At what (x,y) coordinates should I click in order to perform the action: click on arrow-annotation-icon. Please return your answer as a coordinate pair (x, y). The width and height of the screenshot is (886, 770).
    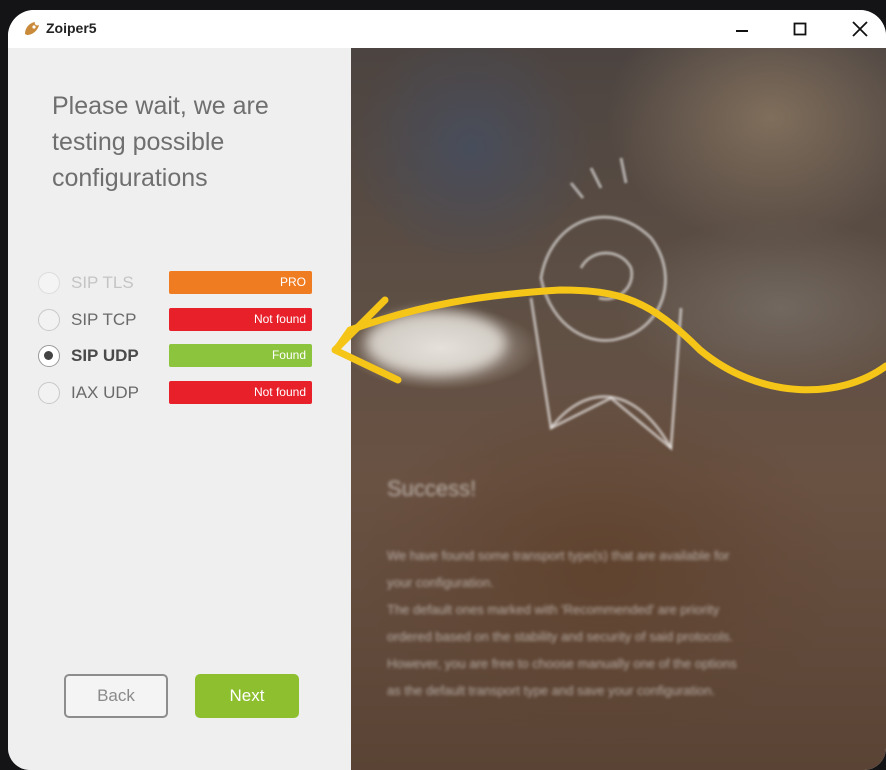
    Looking at the image, I should click on (608, 340).